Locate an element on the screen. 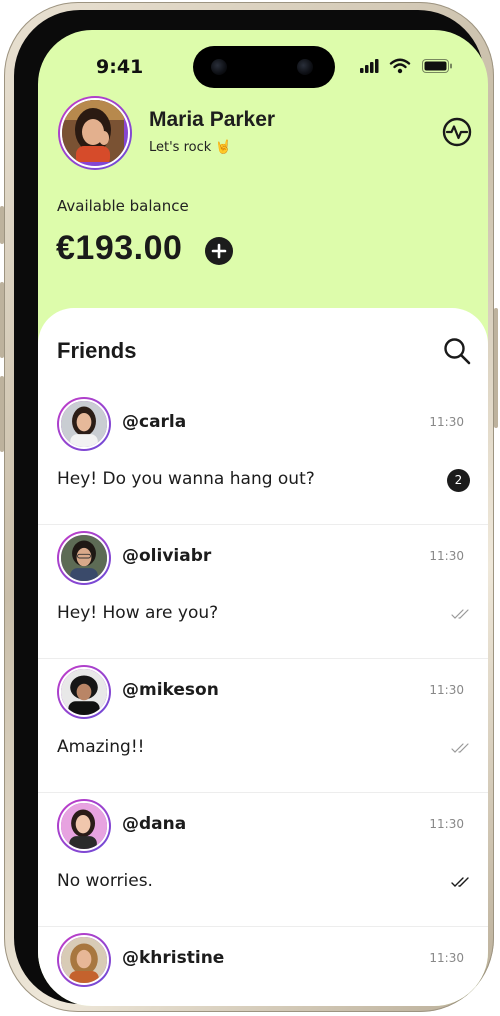  message-preview: Amazing!! is located at coordinates (101, 747).